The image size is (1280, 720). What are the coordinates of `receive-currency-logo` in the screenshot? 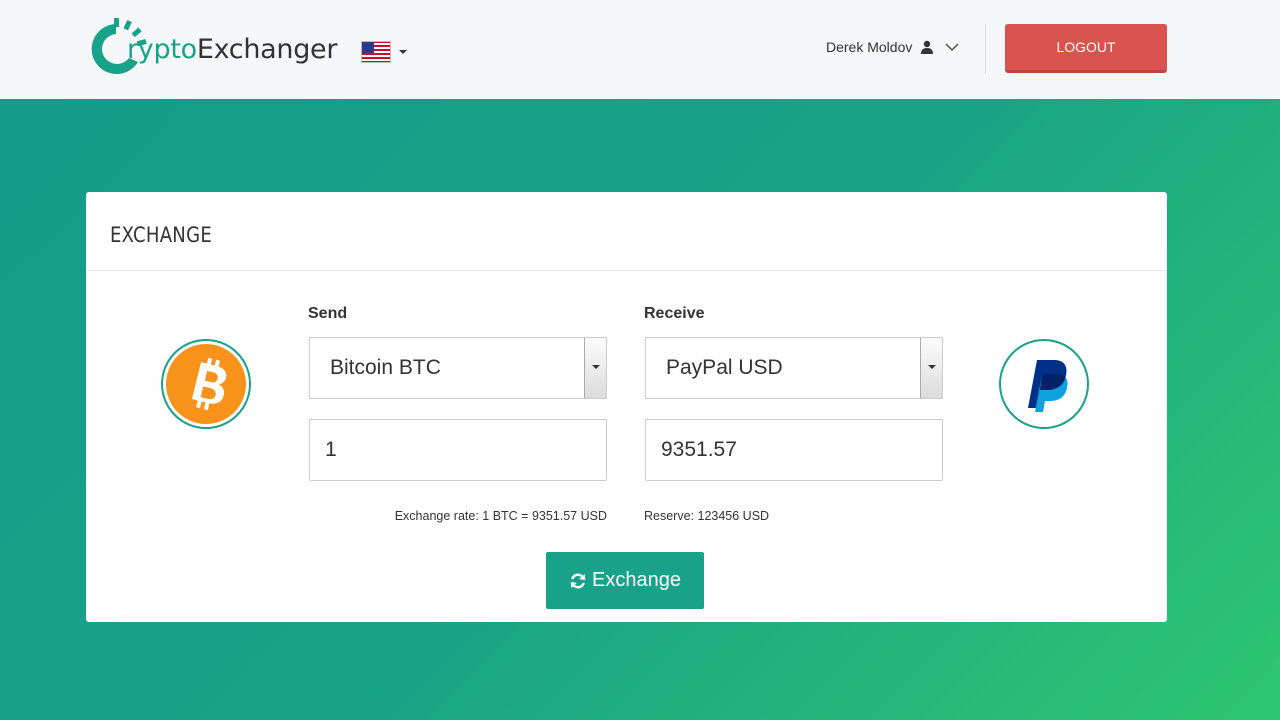 It's located at (1044, 384).